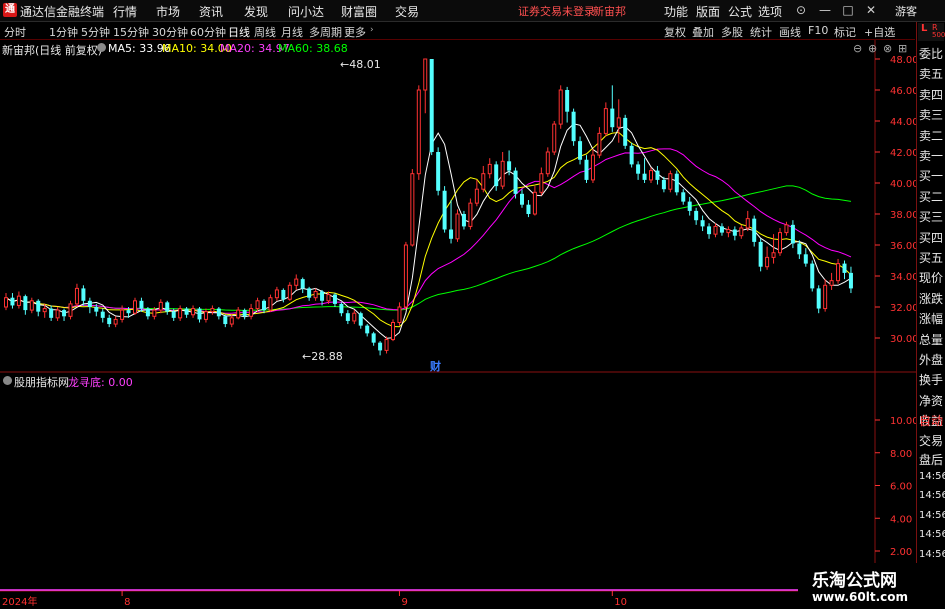 This screenshot has height=609, width=945. Describe the element at coordinates (101, 47) in the screenshot. I see `settings-dot-icon` at that location.